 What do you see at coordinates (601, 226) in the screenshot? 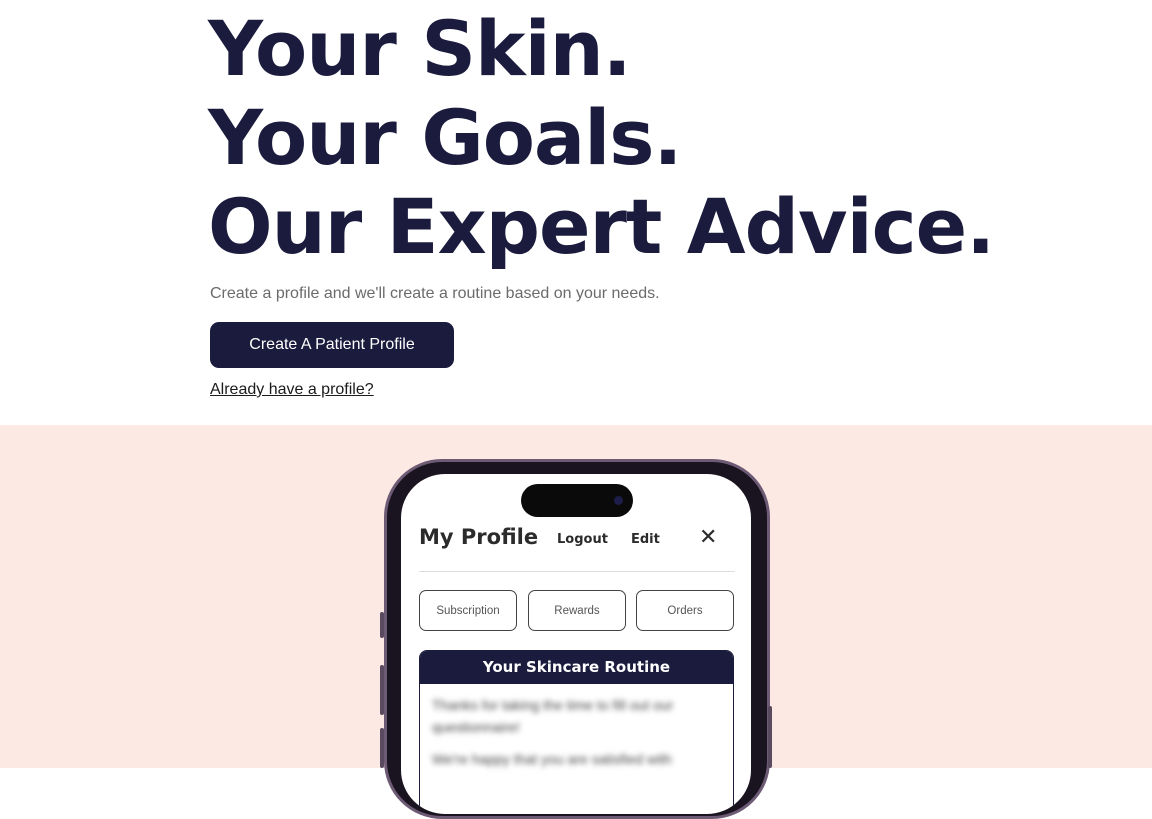
I see `headline-line-3: Our Expert Advice.` at bounding box center [601, 226].